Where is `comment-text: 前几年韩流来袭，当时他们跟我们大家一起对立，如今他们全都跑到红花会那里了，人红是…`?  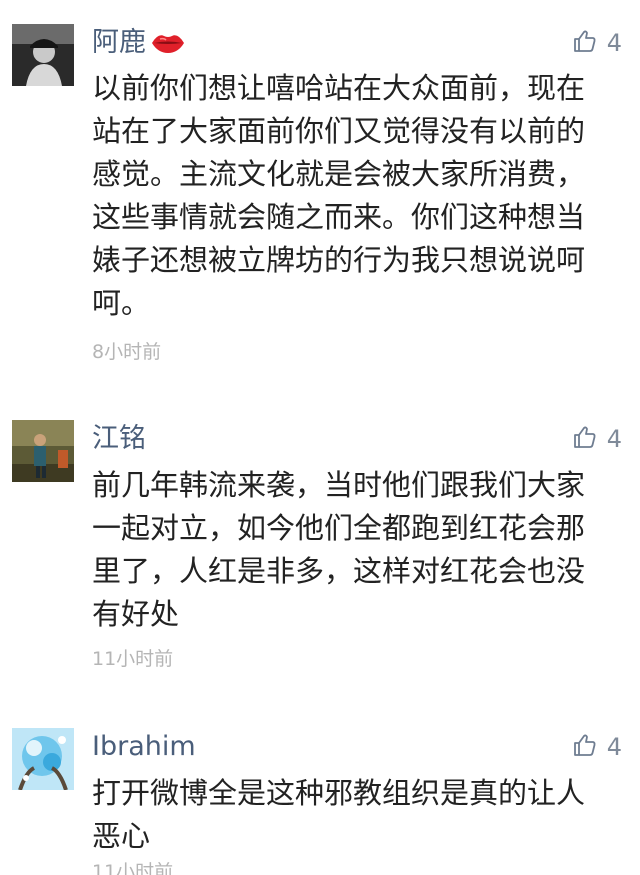
comment-text: 前几年韩流来袭，当时他们跟我们大家一起对立，如今他们全都跑到红花会那里了，人红是… is located at coordinates (339, 549).